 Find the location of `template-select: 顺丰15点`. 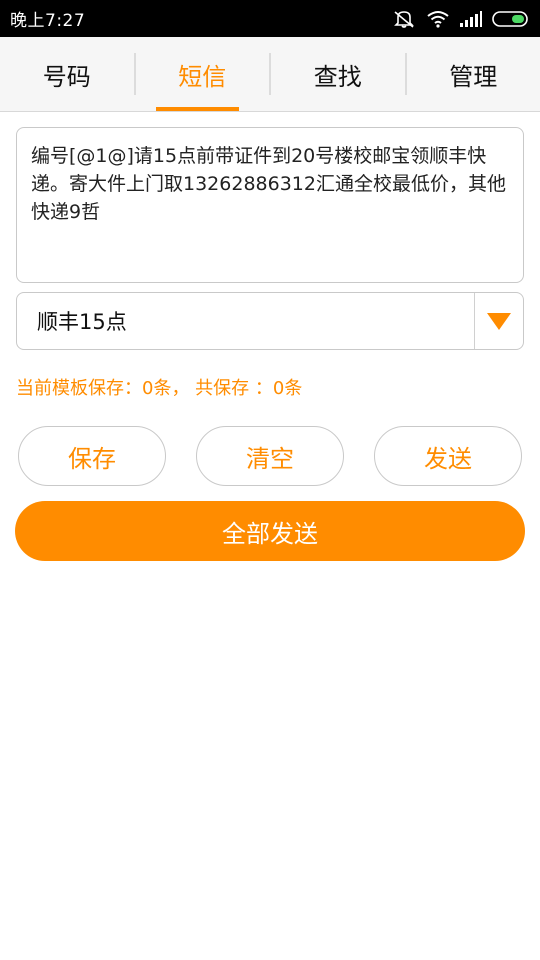

template-select: 顺丰15点 is located at coordinates (270, 321).